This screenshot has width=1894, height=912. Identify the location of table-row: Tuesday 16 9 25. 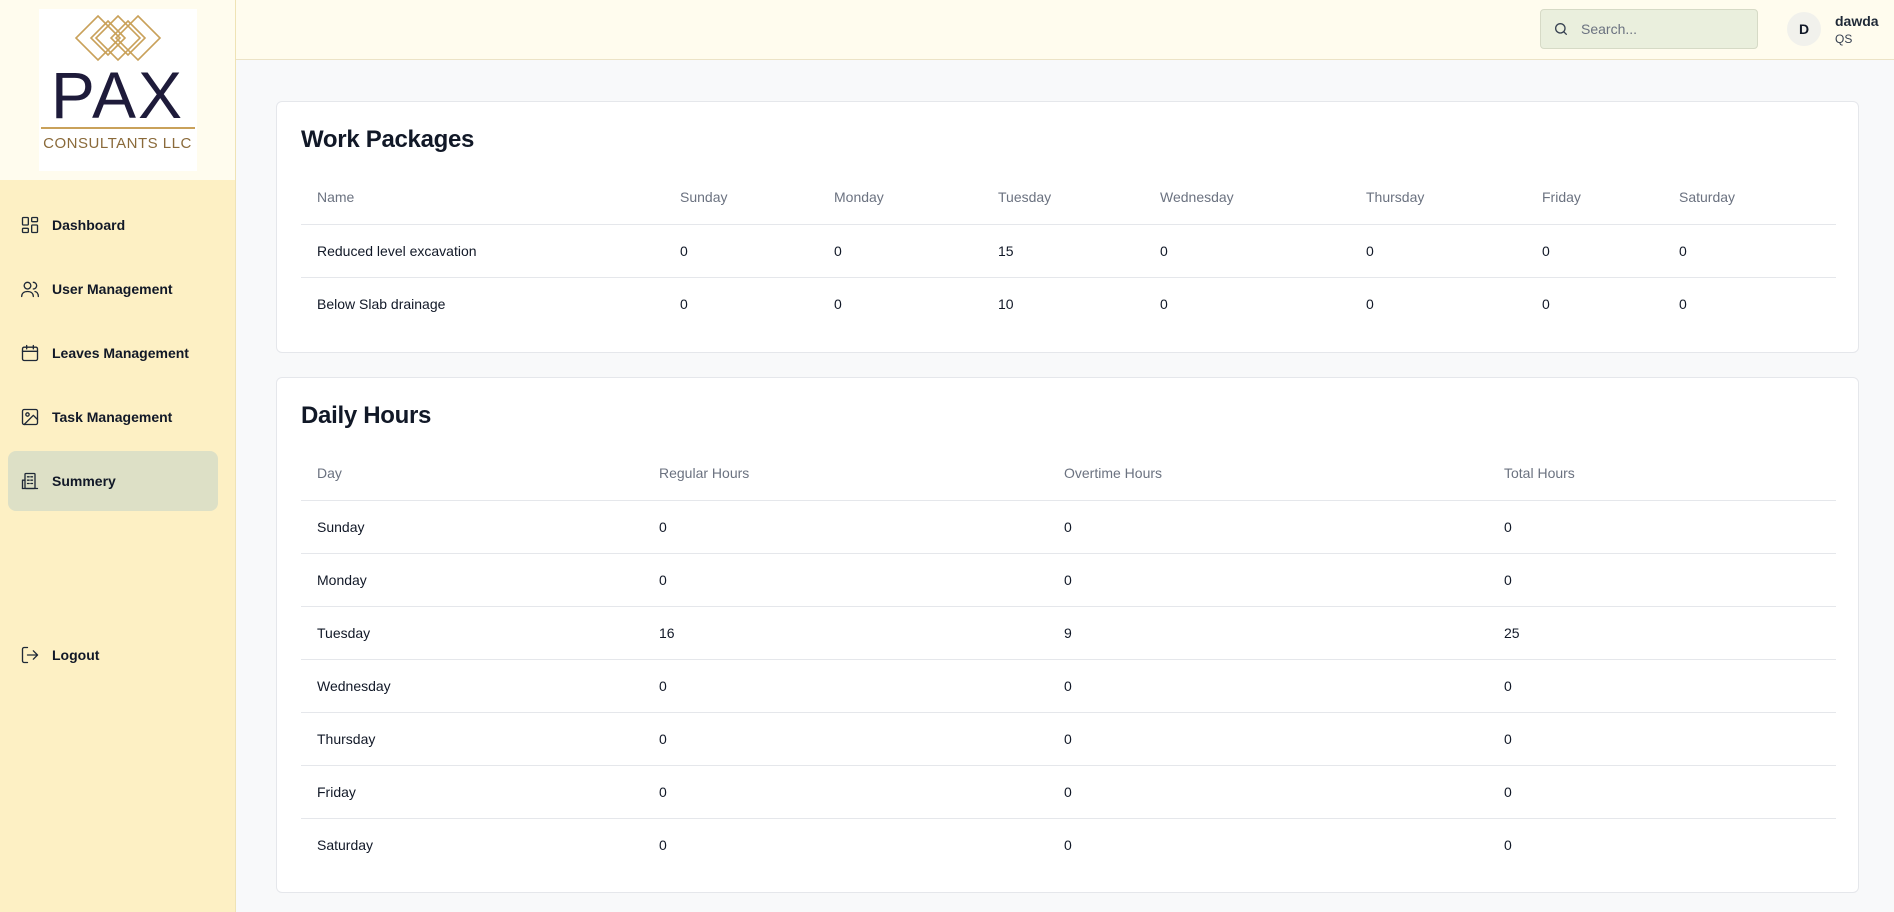
(1068, 633).